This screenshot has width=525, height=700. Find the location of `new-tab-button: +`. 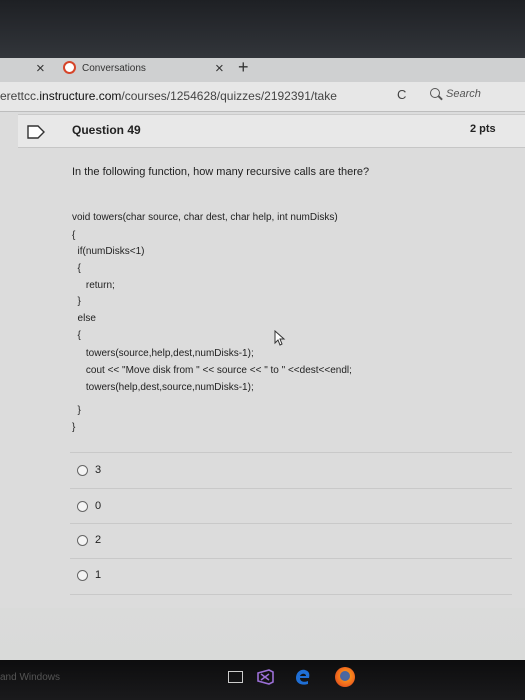

new-tab-button: + is located at coordinates (243, 67).